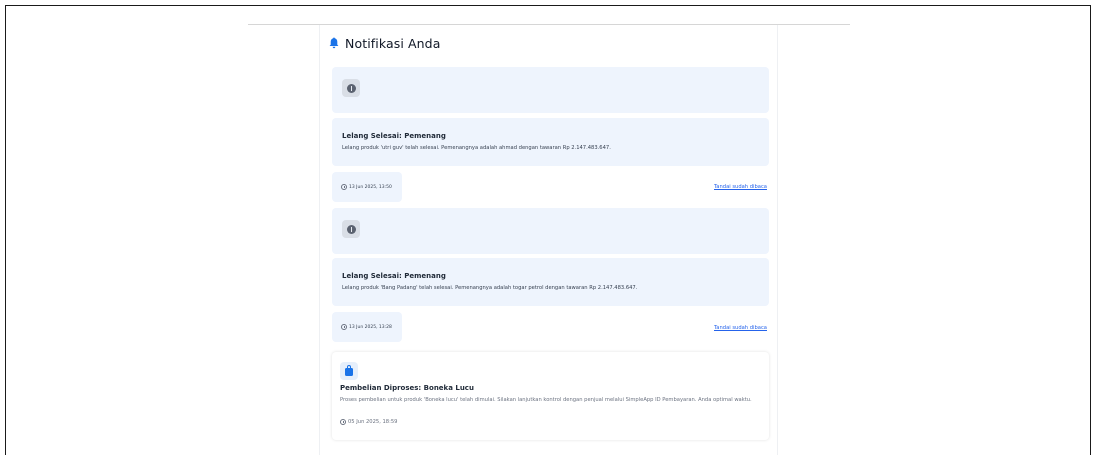  I want to click on page-heading: Notifikasi Anda, so click(384, 43).